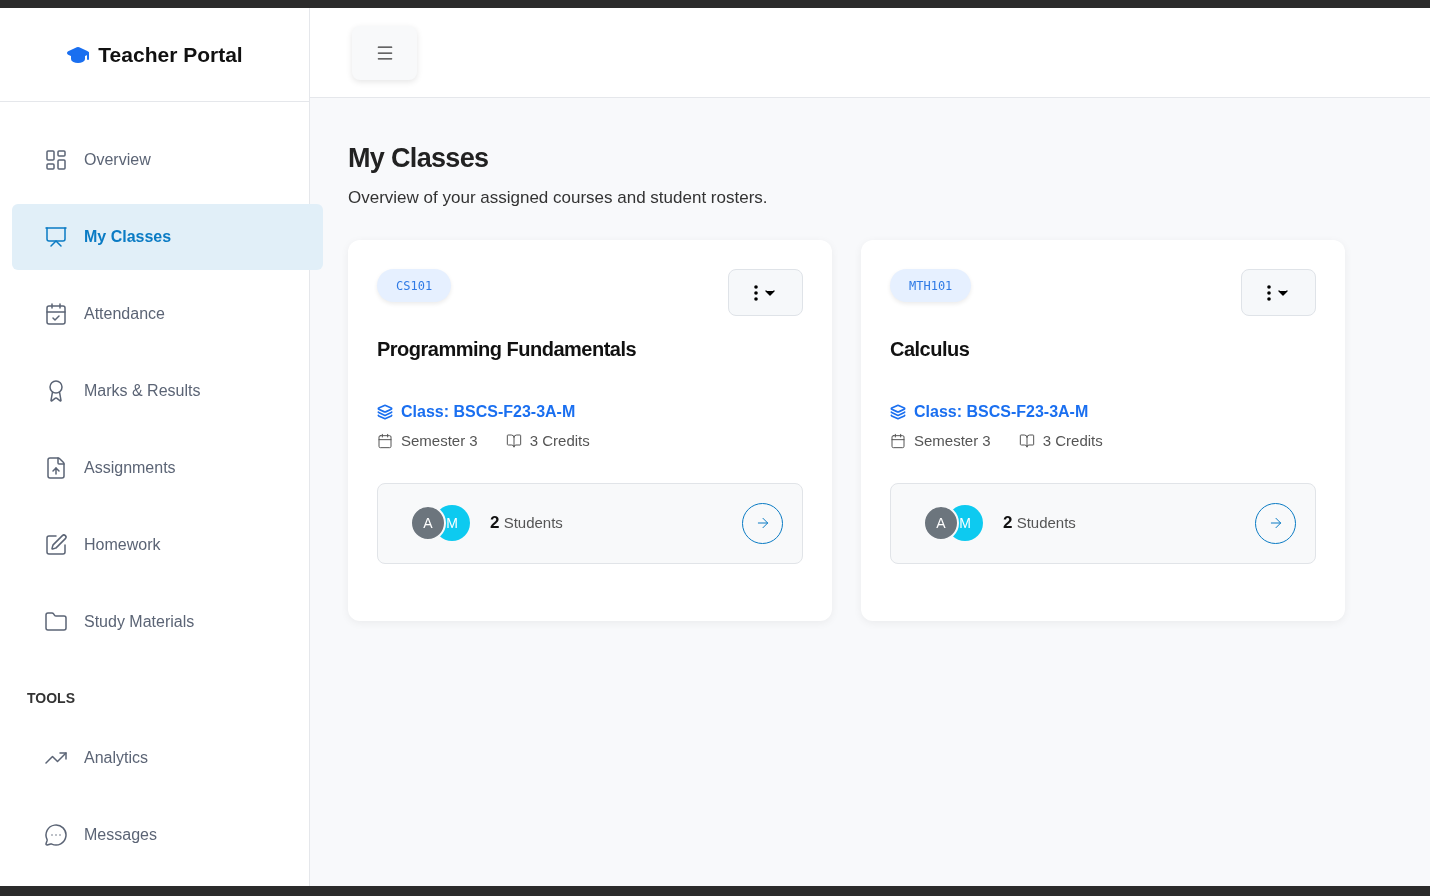 The image size is (1430, 896). I want to click on brand-title: Teacher Portal, so click(170, 54).